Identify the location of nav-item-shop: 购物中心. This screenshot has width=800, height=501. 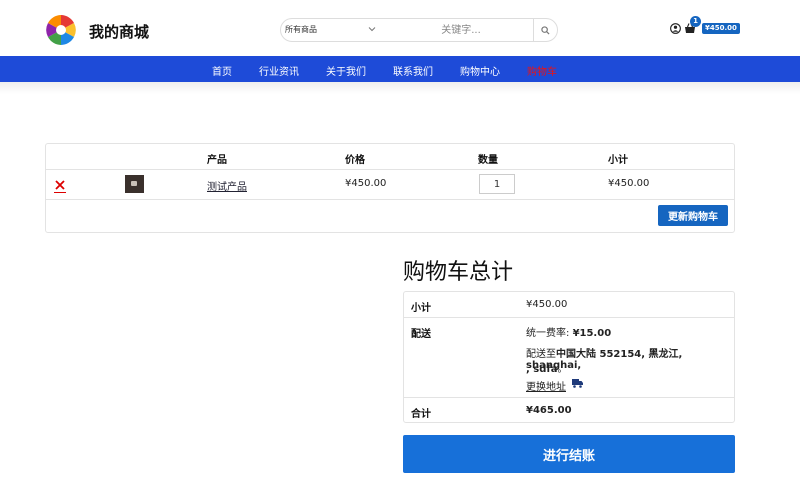
(480, 70).